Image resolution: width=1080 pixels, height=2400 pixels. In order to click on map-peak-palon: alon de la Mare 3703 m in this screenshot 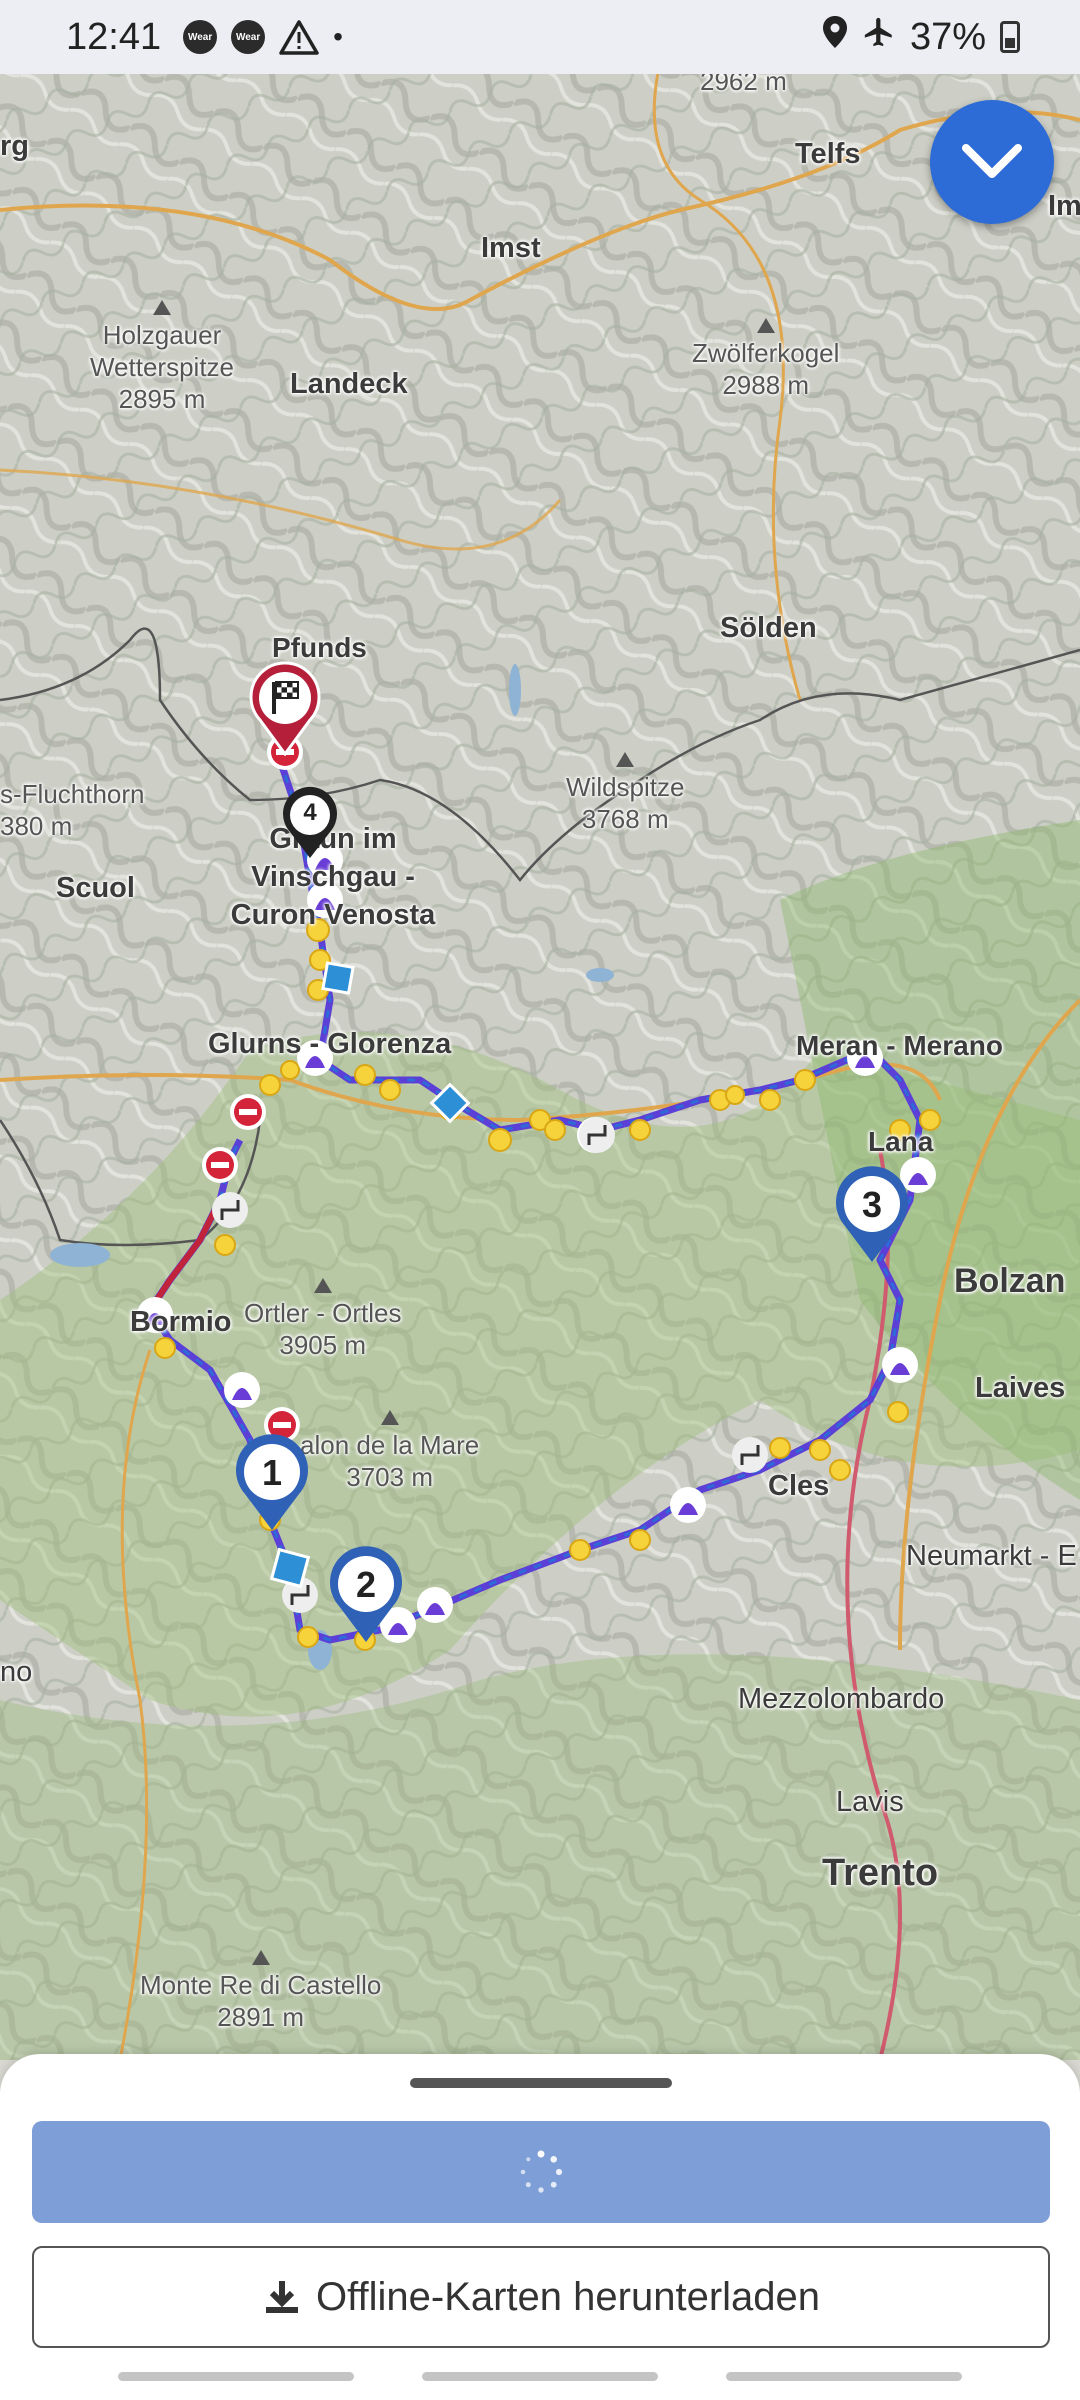, I will do `click(389, 1451)`.